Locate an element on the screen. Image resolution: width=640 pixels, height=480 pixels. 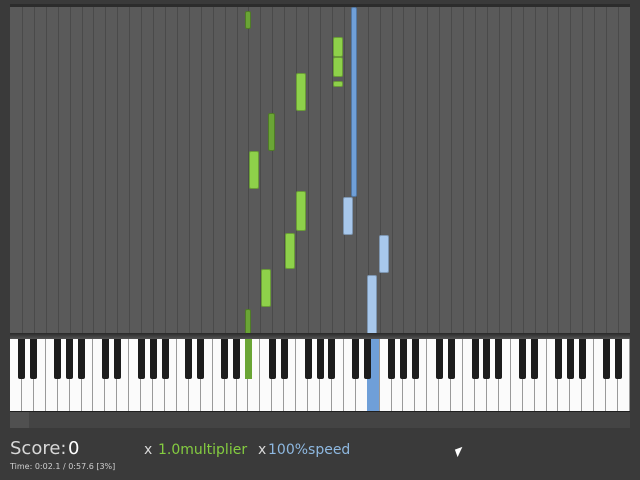
song-progress-fill is located at coordinates (19, 420).